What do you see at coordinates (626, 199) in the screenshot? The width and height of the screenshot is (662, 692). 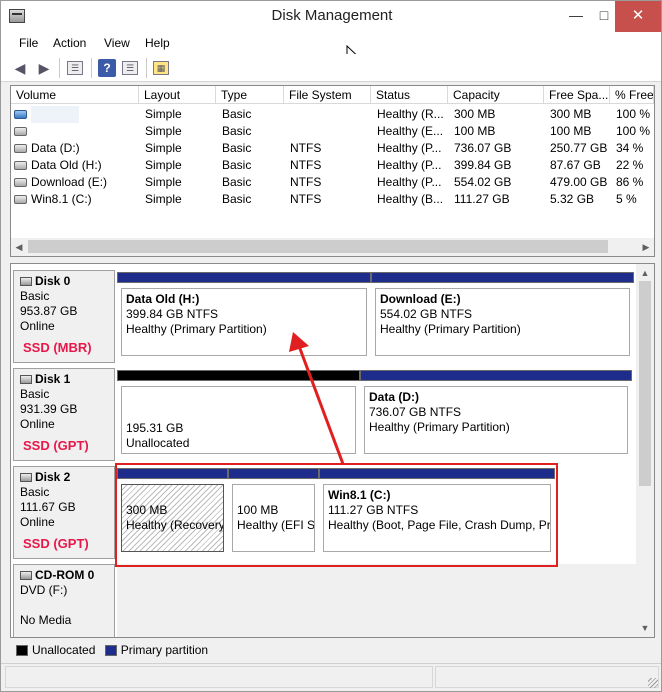 I see `percent-free-cell: 5 %` at bounding box center [626, 199].